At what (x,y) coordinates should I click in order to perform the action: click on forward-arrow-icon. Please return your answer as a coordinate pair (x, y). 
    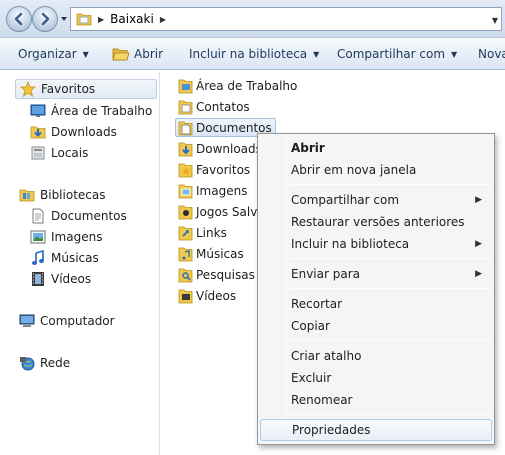
    Looking at the image, I should click on (45, 19).